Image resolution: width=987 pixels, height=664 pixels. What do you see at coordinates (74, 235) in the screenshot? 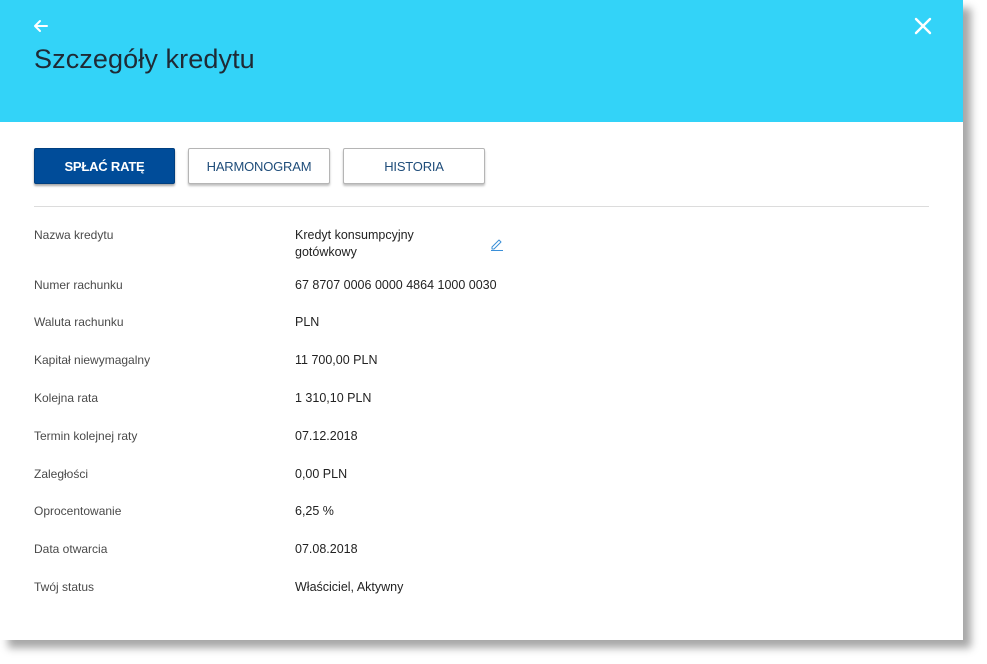
I see `loan-name-label: Nazwa kredytu` at bounding box center [74, 235].